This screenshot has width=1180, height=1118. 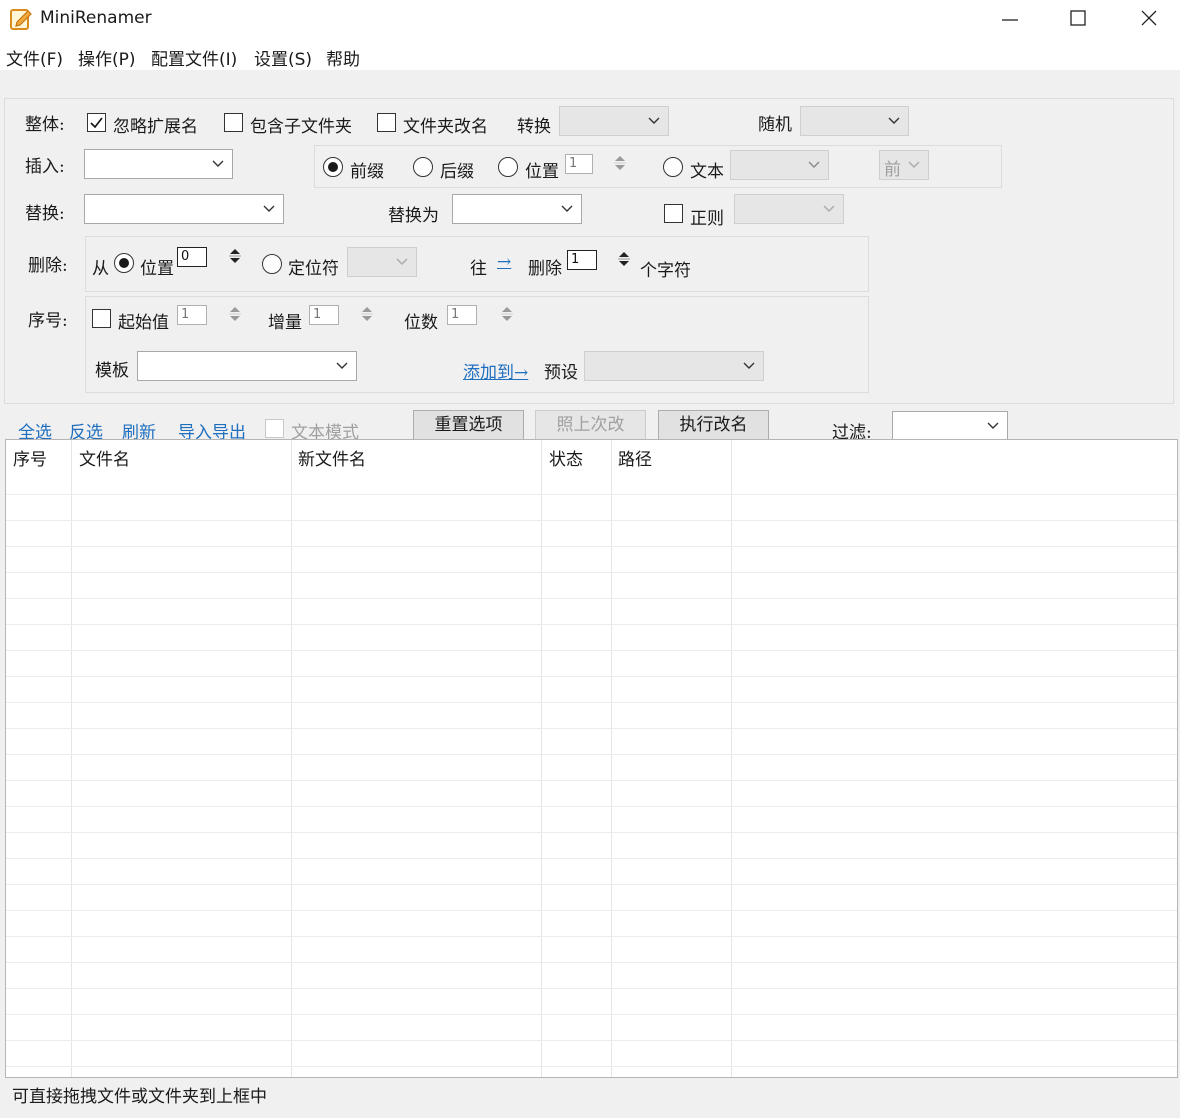 What do you see at coordinates (579, 164) in the screenshot?
I see `insert-position-input: 1` at bounding box center [579, 164].